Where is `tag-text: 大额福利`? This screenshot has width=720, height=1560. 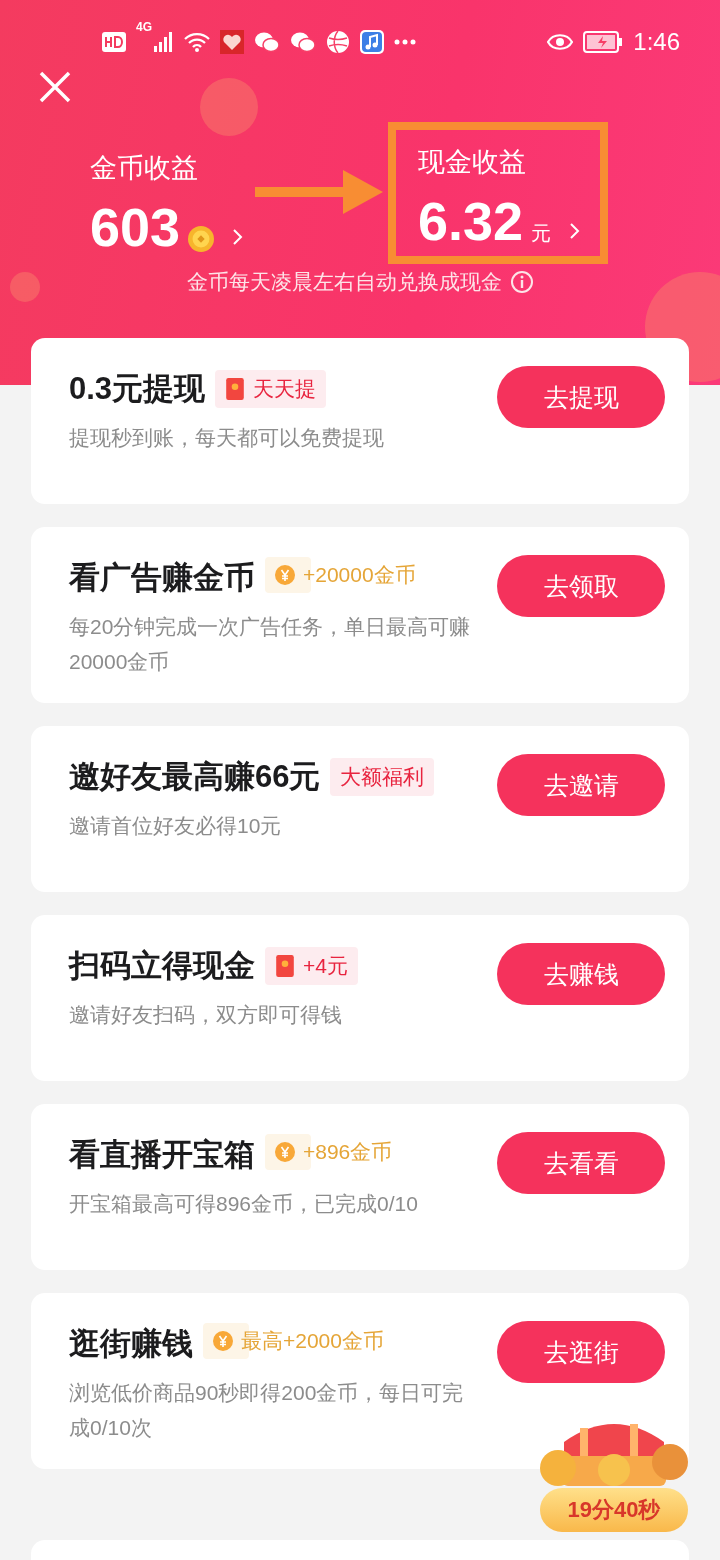
tag-text: 大额福利 is located at coordinates (382, 777).